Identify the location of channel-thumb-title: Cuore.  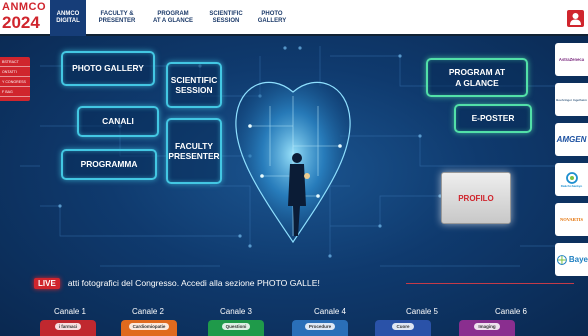
(403, 326).